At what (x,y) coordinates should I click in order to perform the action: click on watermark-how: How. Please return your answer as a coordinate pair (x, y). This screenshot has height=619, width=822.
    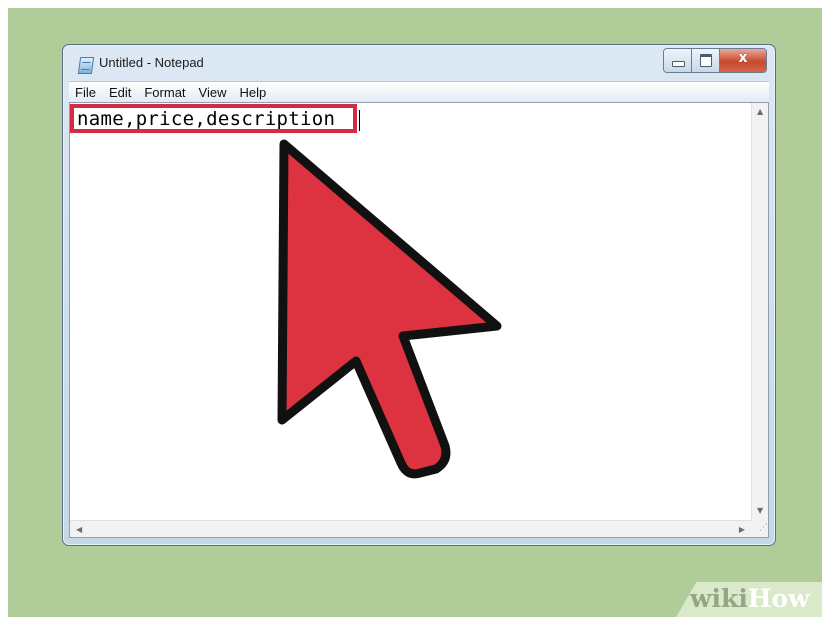
    Looking at the image, I should click on (778, 598).